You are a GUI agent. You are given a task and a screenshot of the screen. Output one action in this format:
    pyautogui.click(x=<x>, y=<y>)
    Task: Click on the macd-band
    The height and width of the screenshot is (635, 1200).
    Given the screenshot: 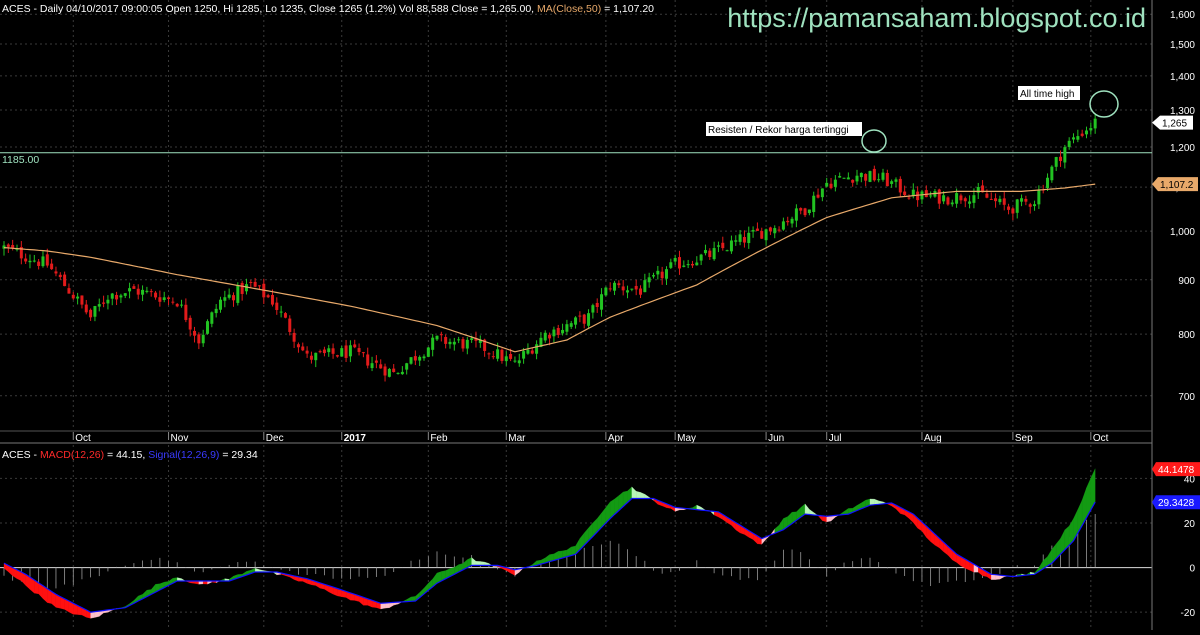 What is the action you would take?
    pyautogui.click(x=634, y=492)
    